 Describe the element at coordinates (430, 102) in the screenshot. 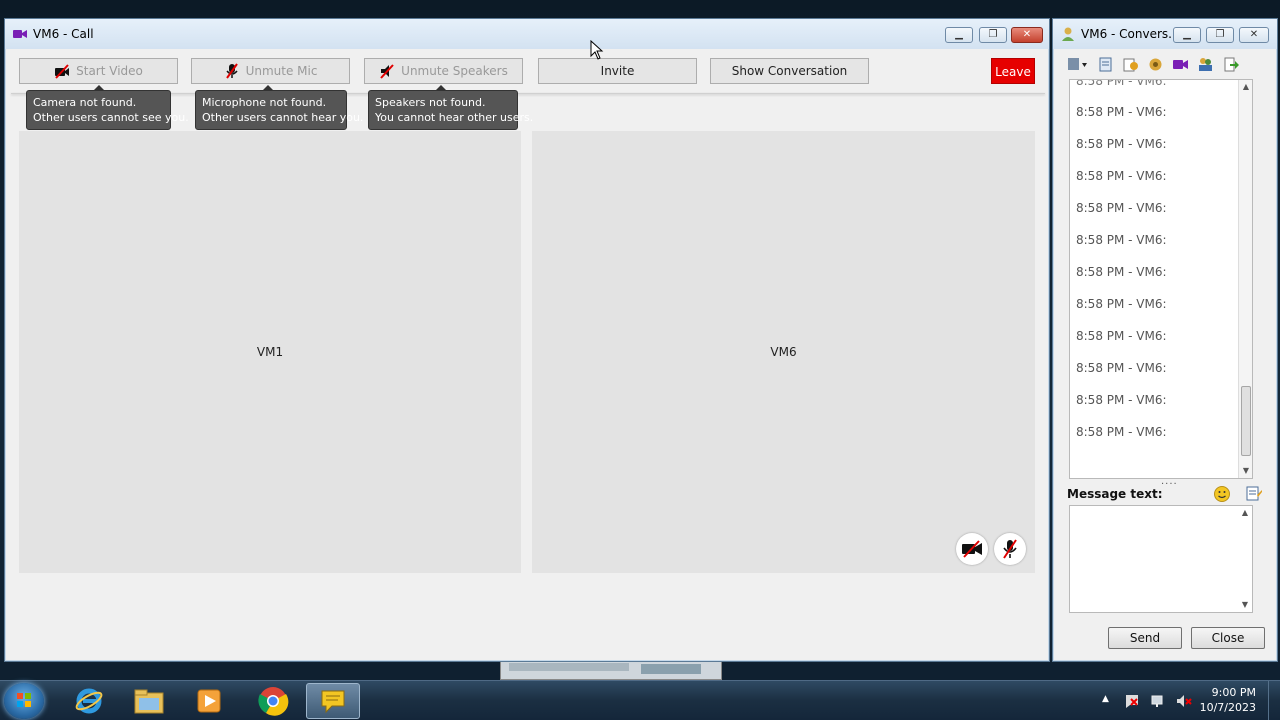

I see `tooltip-line: Speakers not found.` at that location.